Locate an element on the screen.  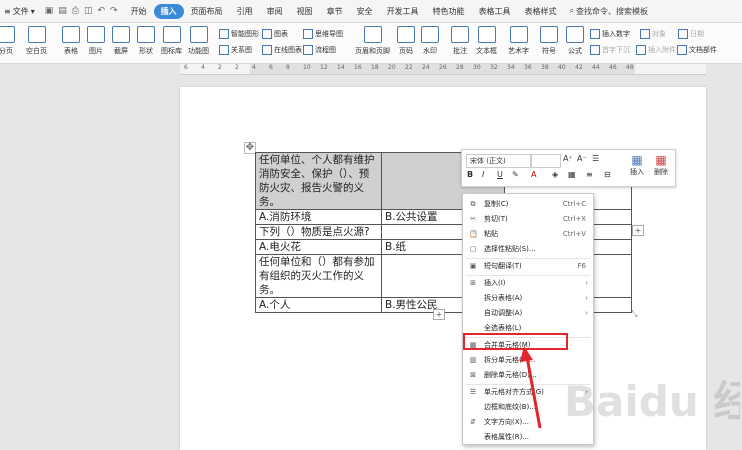
baidu-watermark: Baidu 经验 is located at coordinates (652, 401).